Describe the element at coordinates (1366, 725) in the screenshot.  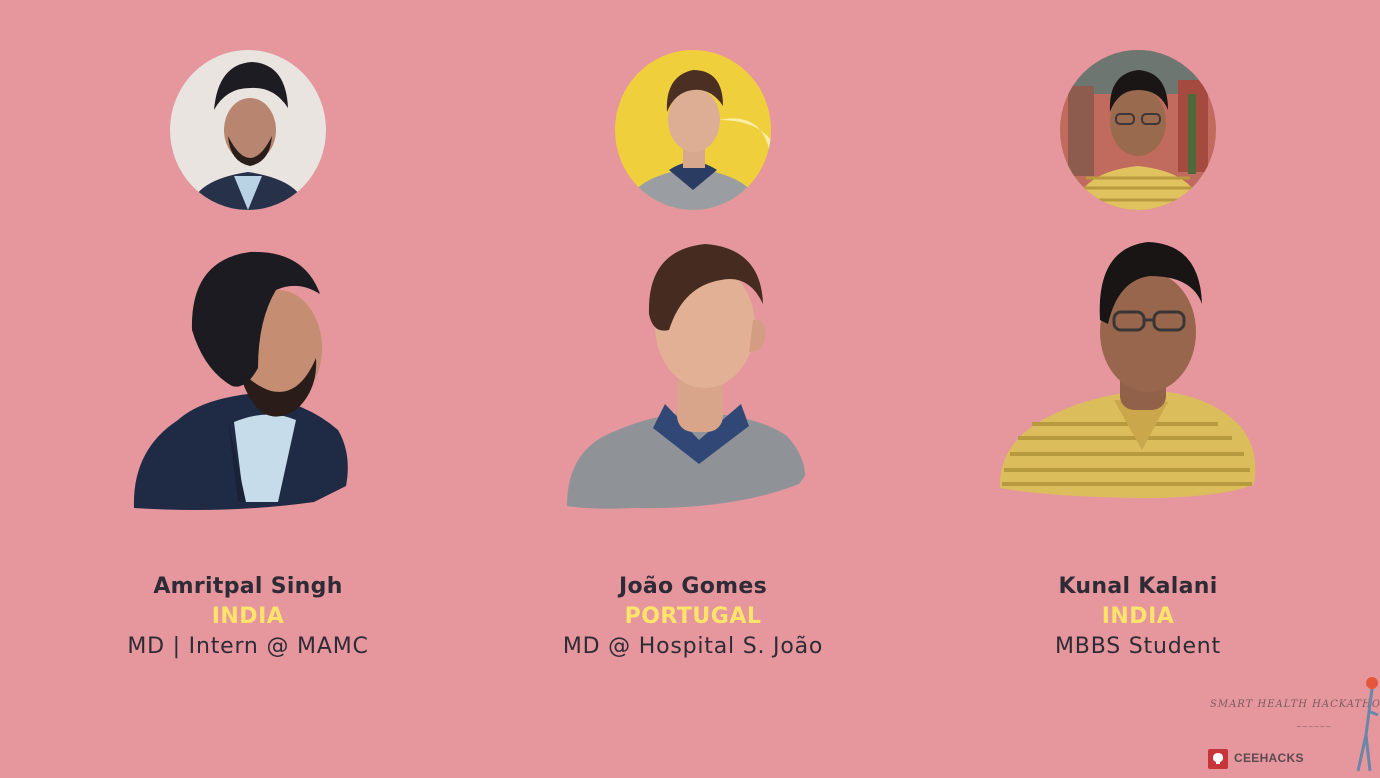
I see `doodle-figure-icon` at that location.